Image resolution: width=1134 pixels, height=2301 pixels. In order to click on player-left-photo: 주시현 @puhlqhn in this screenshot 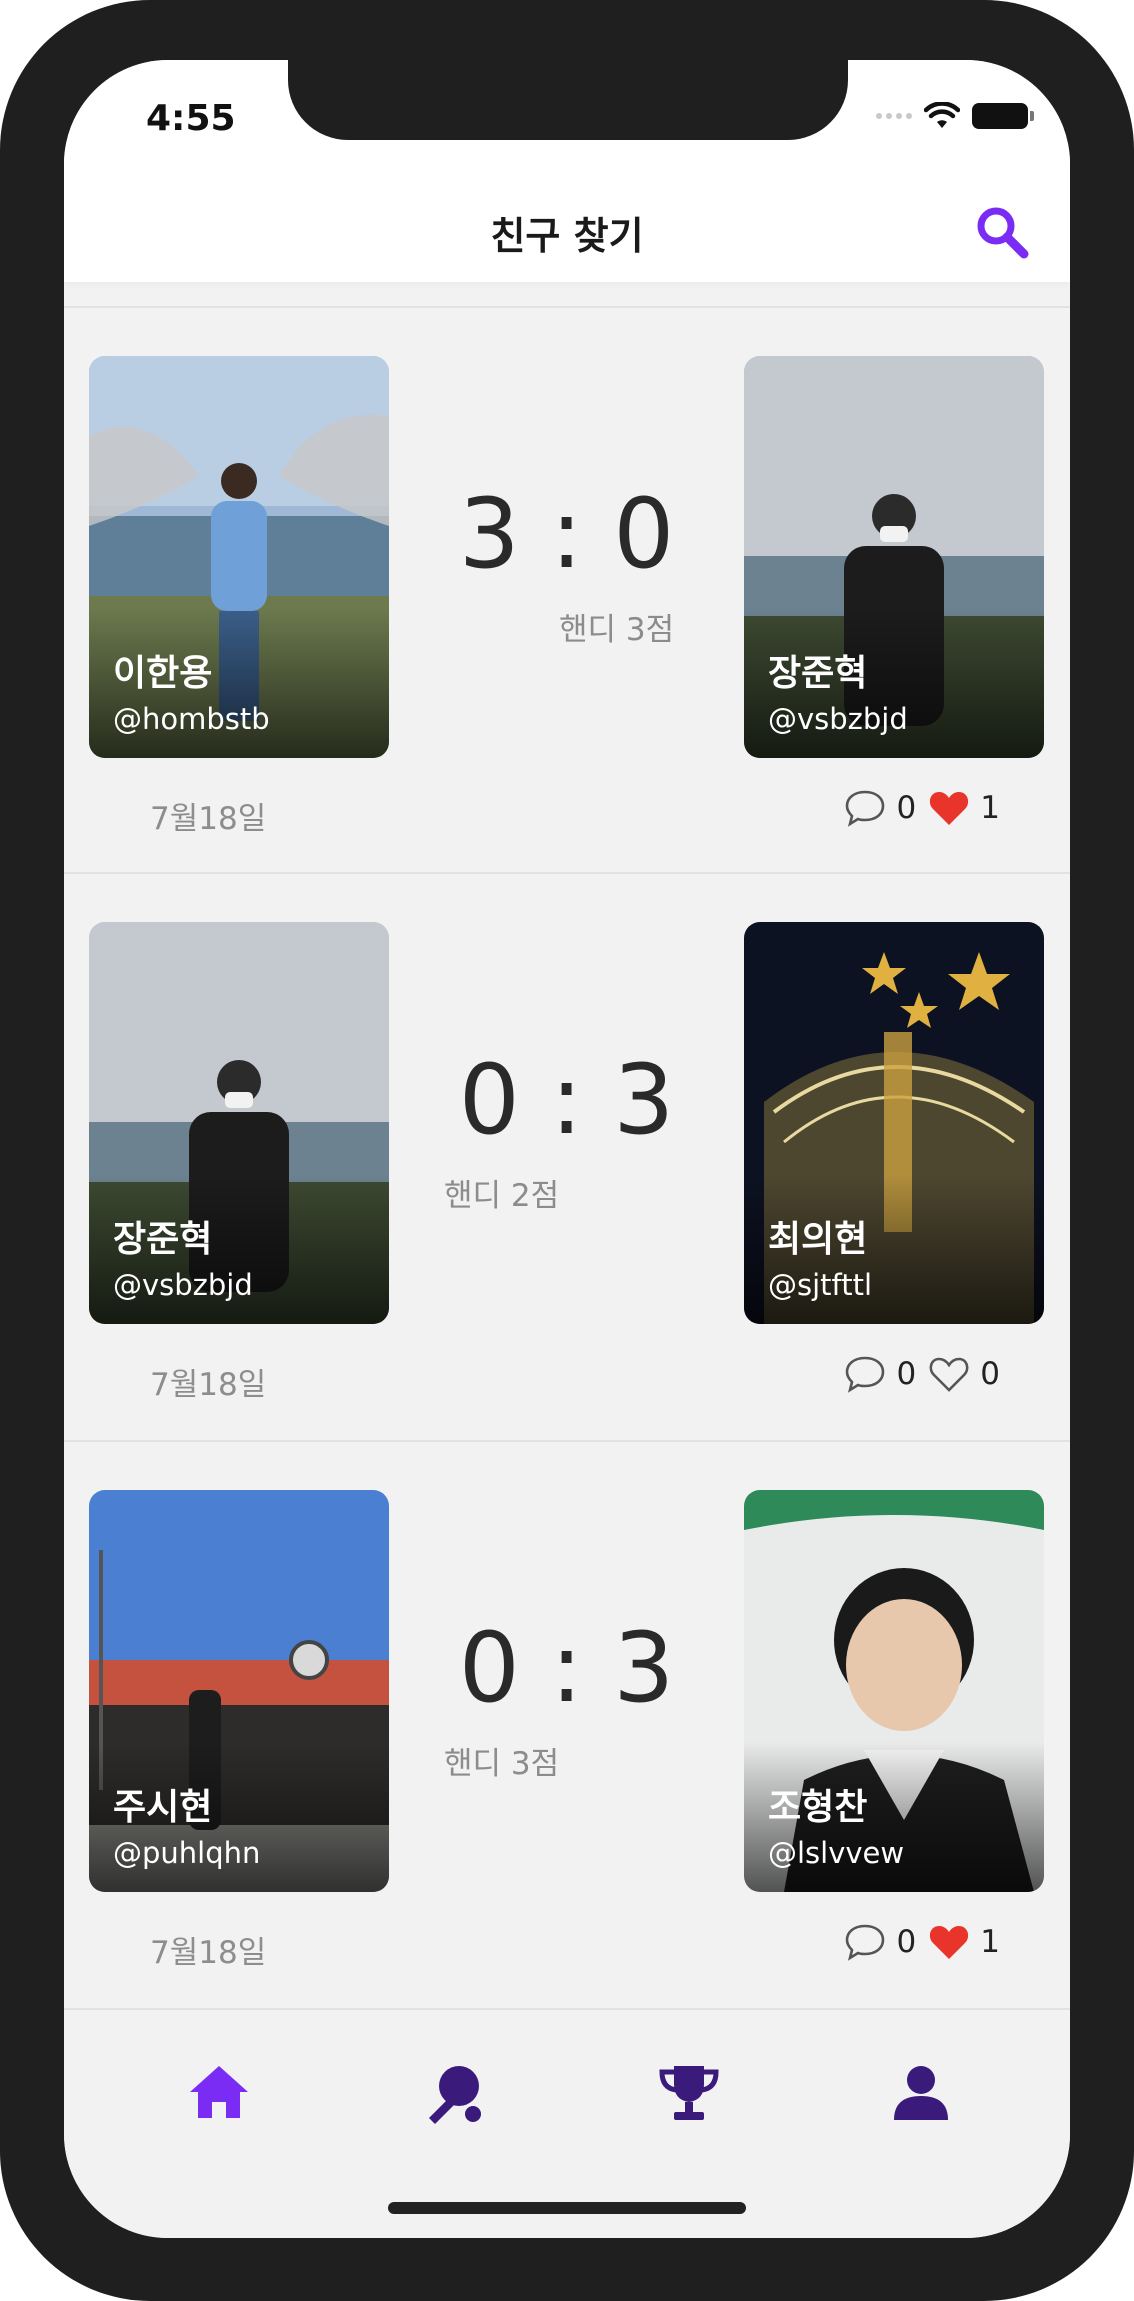, I will do `click(239, 1691)`.